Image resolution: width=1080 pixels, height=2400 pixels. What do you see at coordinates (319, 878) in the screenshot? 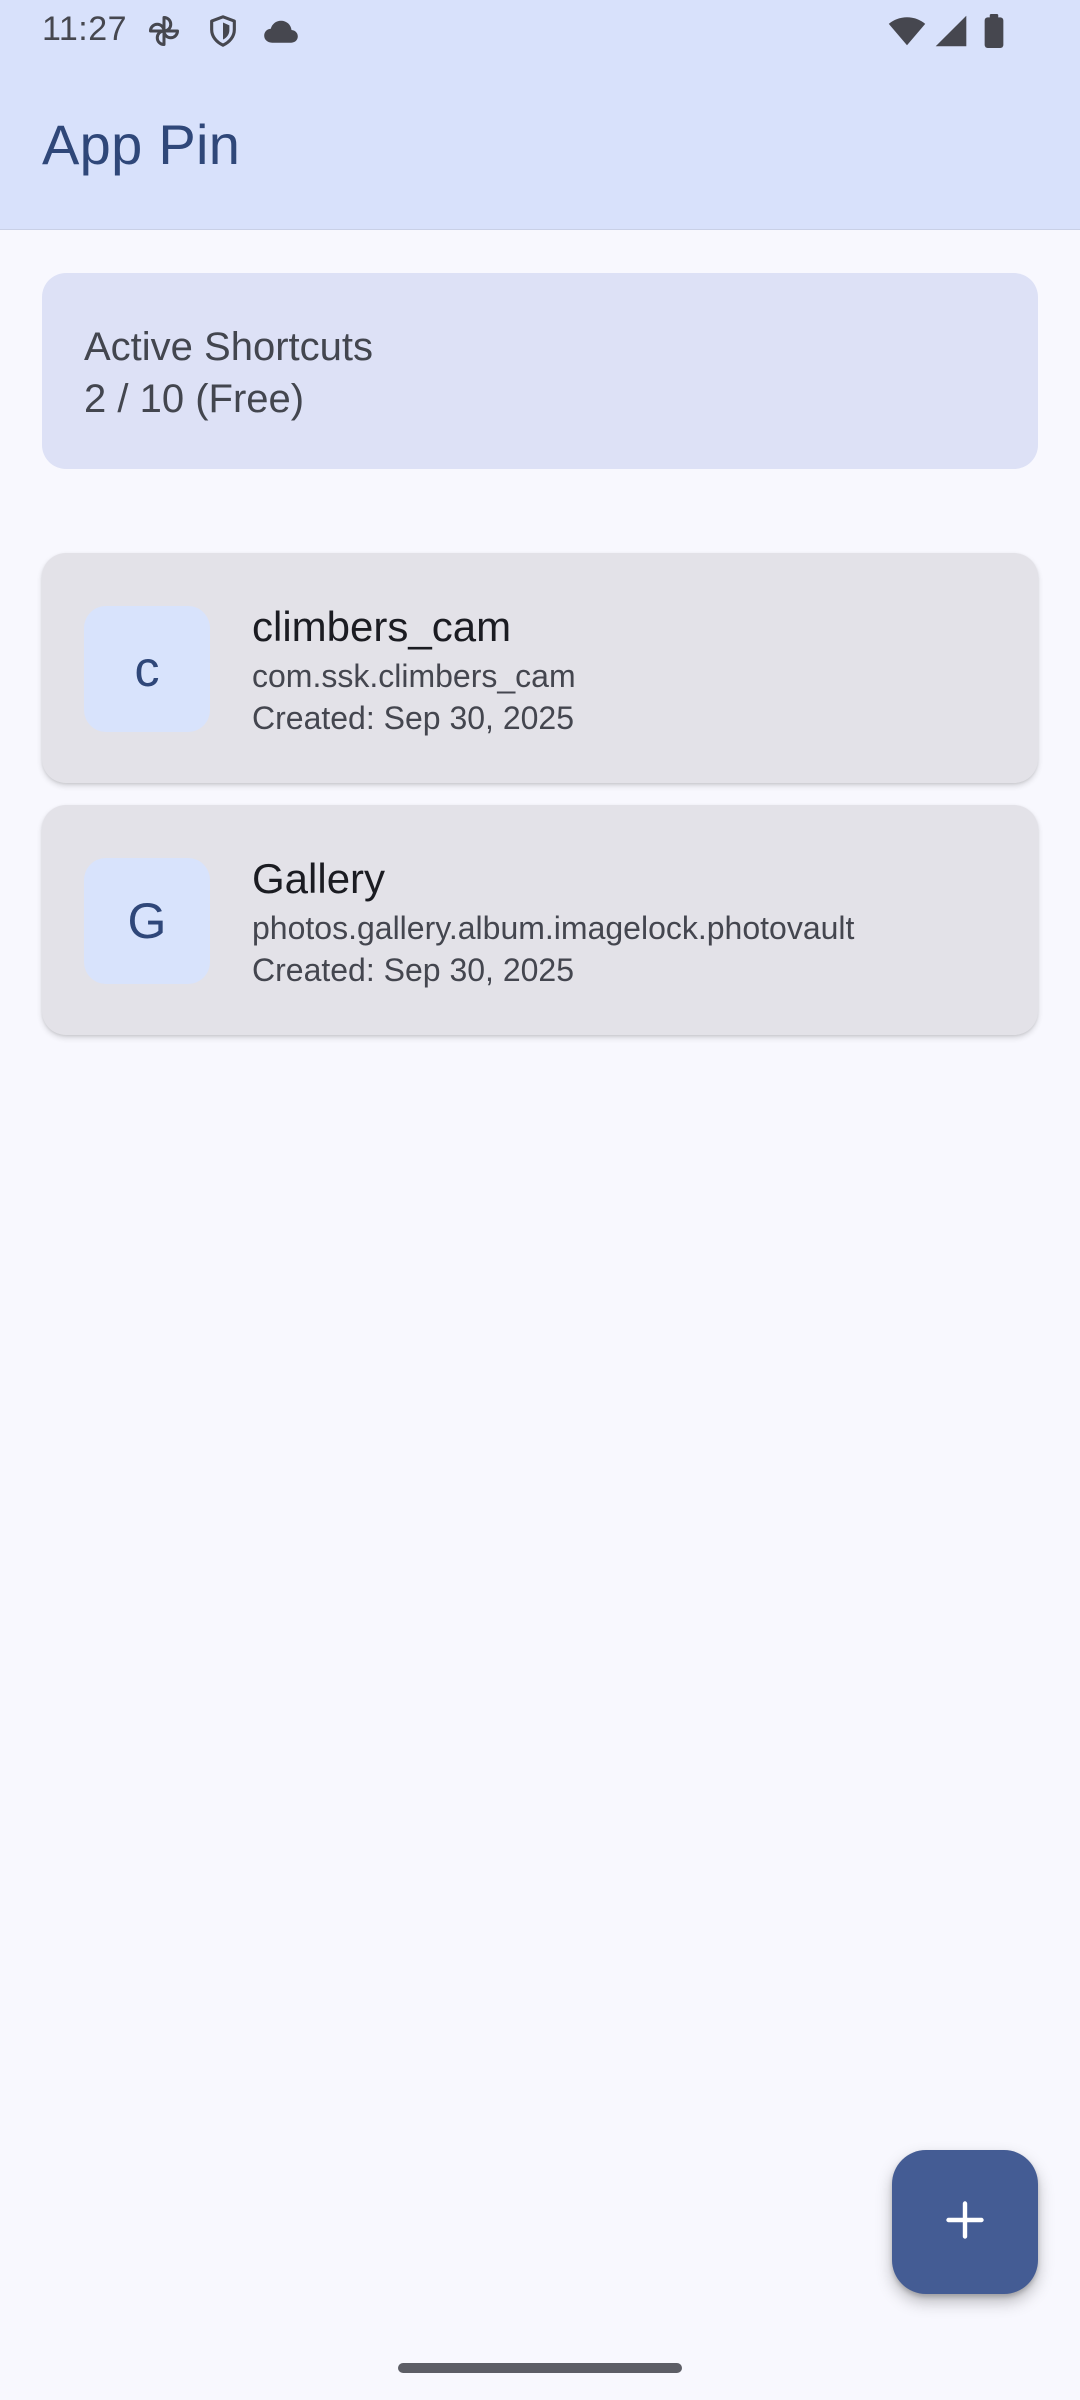
I see `shortcut-name: Gallery` at bounding box center [319, 878].